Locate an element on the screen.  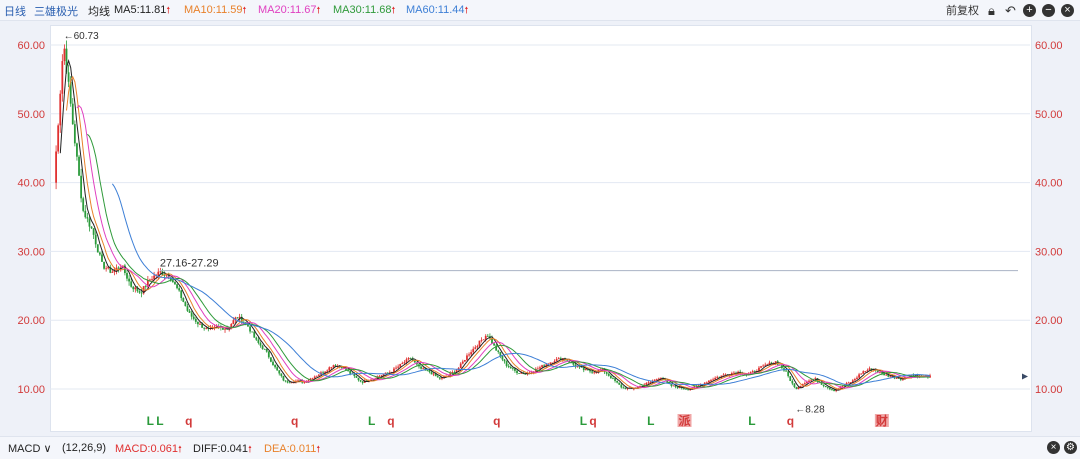
macd-value: MACD:0.061🠕 is located at coordinates (148, 449).